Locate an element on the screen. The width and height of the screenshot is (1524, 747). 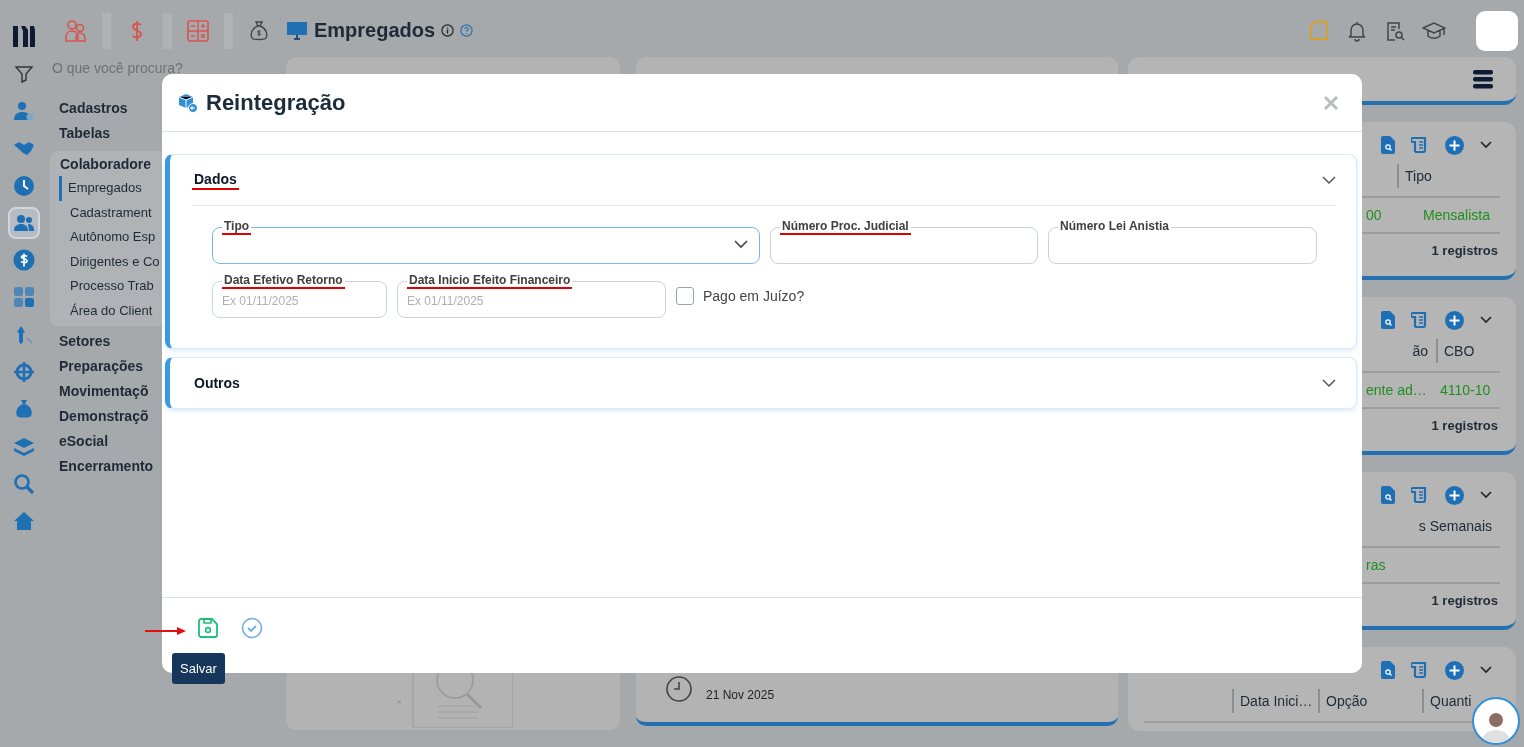
section-title: Outros is located at coordinates (217, 383).